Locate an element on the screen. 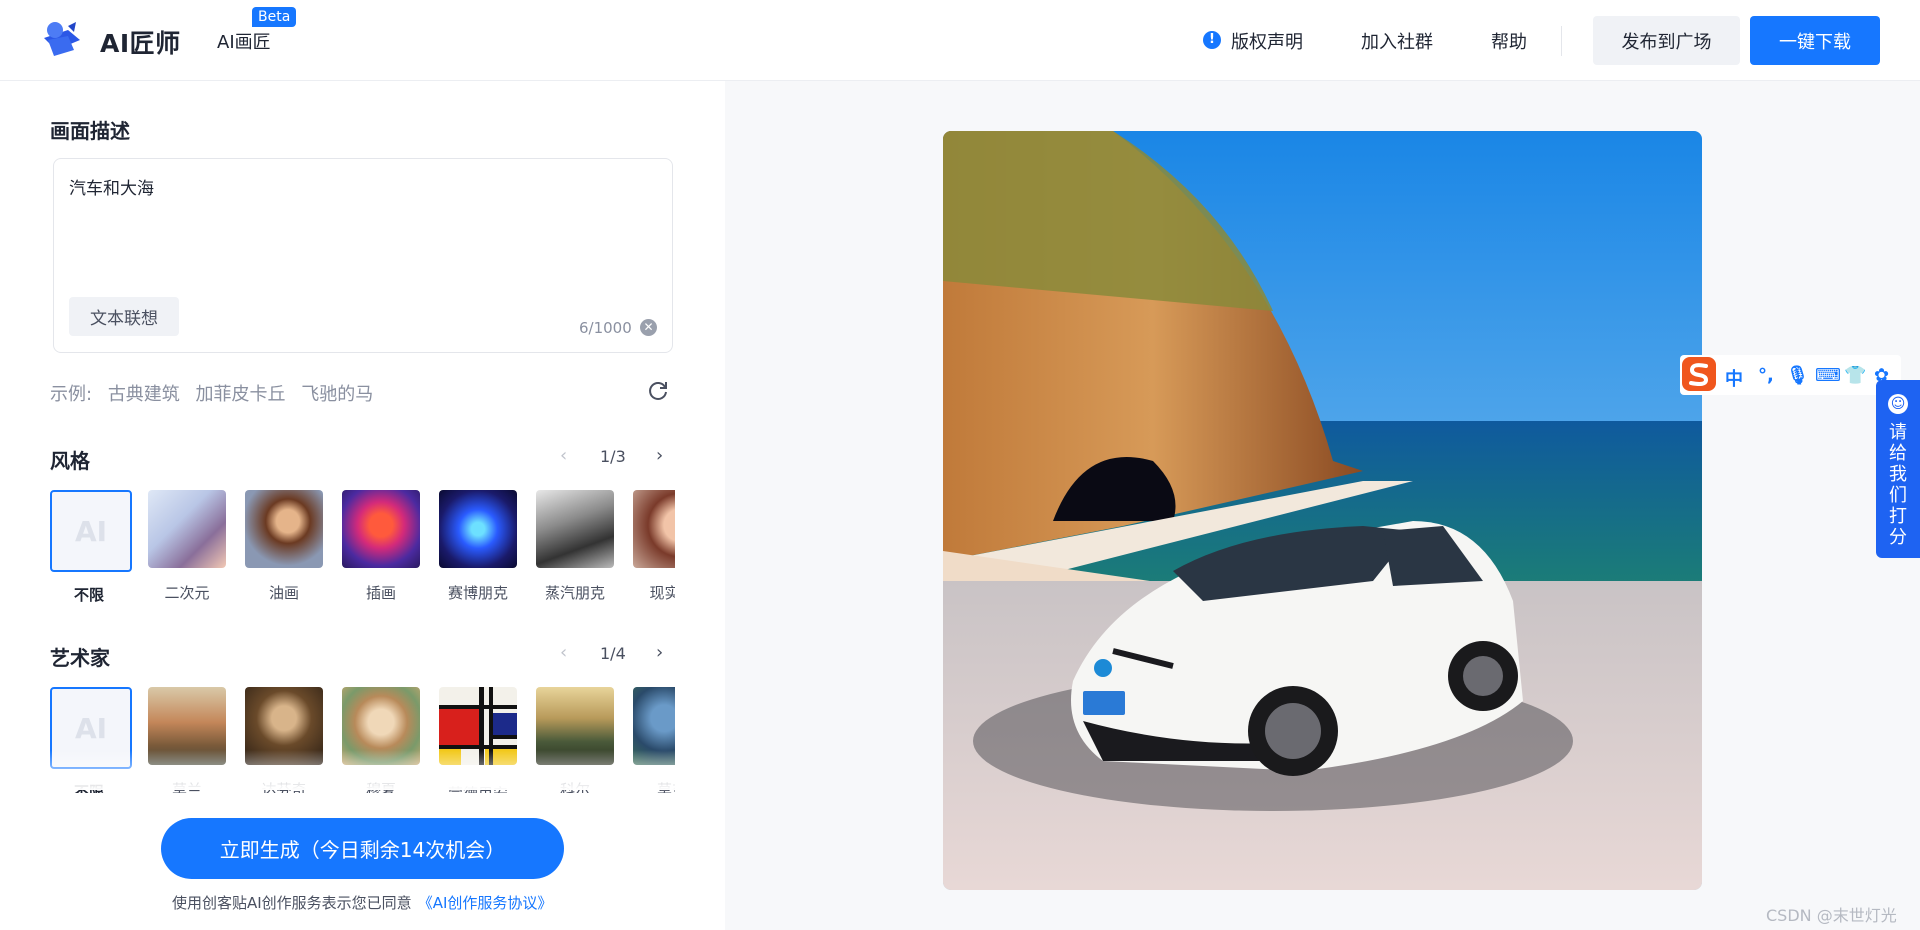  sogou-logo-icon is located at coordinates (1699, 374).